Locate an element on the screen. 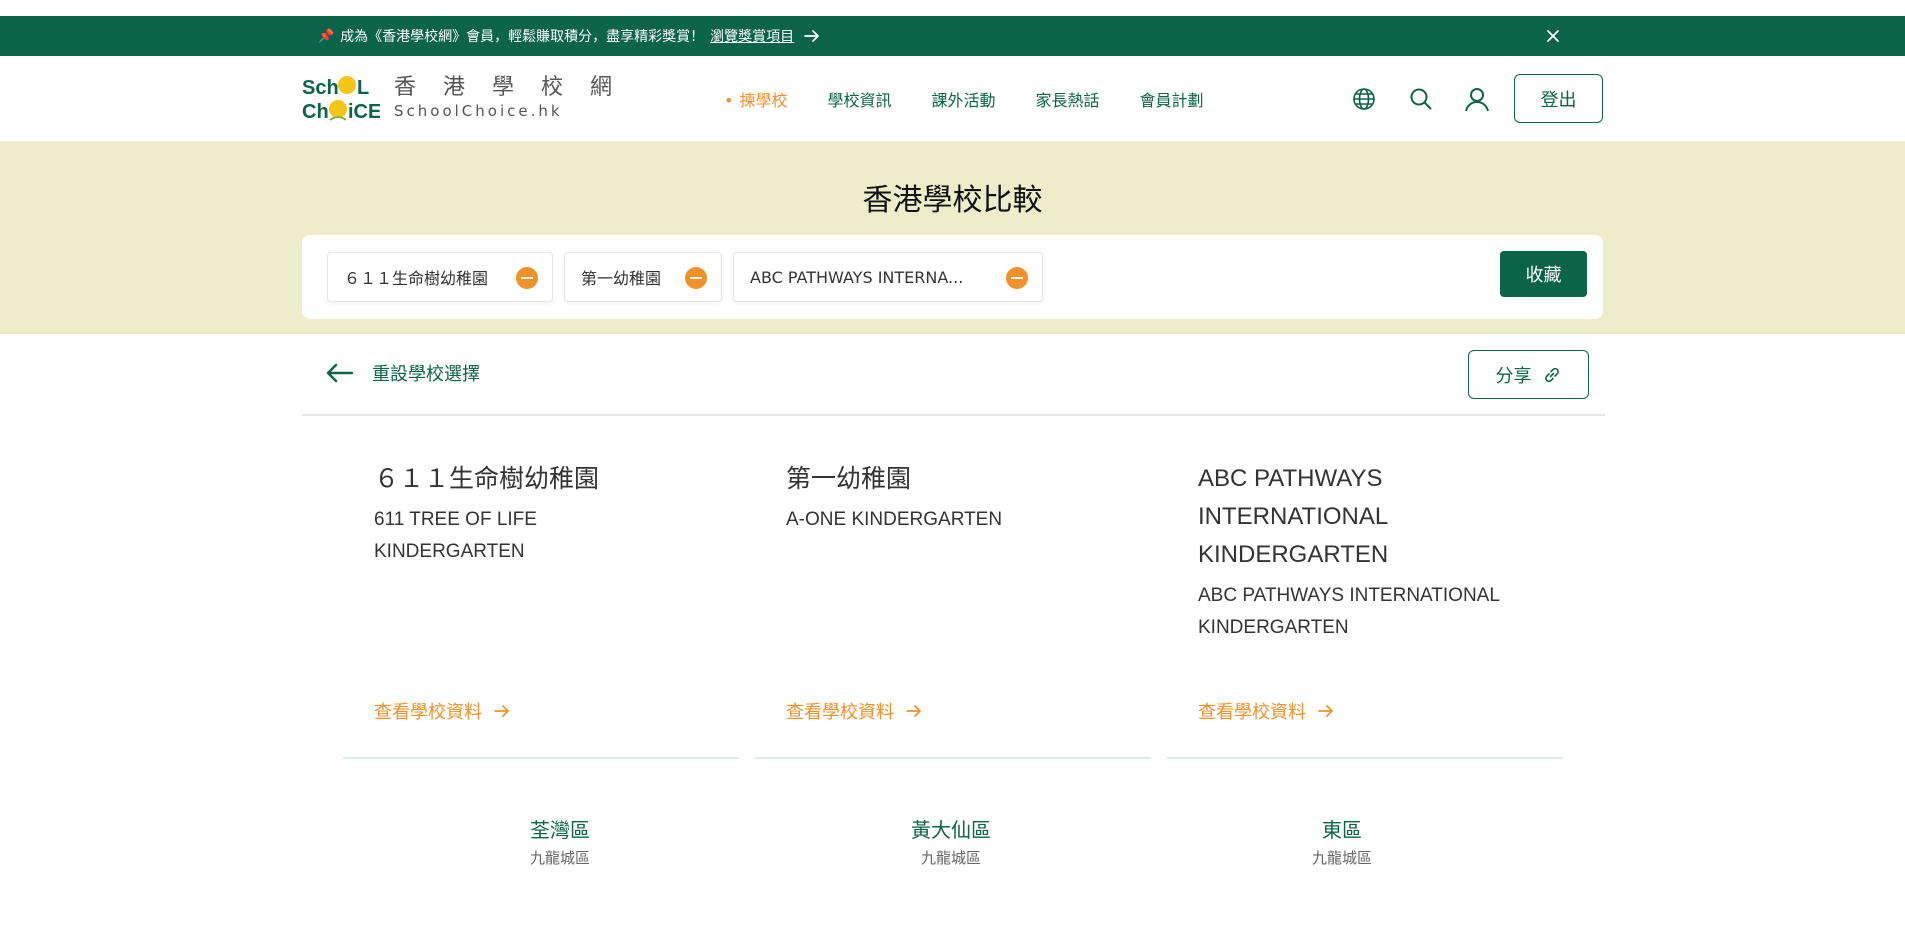 This screenshot has height=926, width=1905. link-icon is located at coordinates (1551, 374).